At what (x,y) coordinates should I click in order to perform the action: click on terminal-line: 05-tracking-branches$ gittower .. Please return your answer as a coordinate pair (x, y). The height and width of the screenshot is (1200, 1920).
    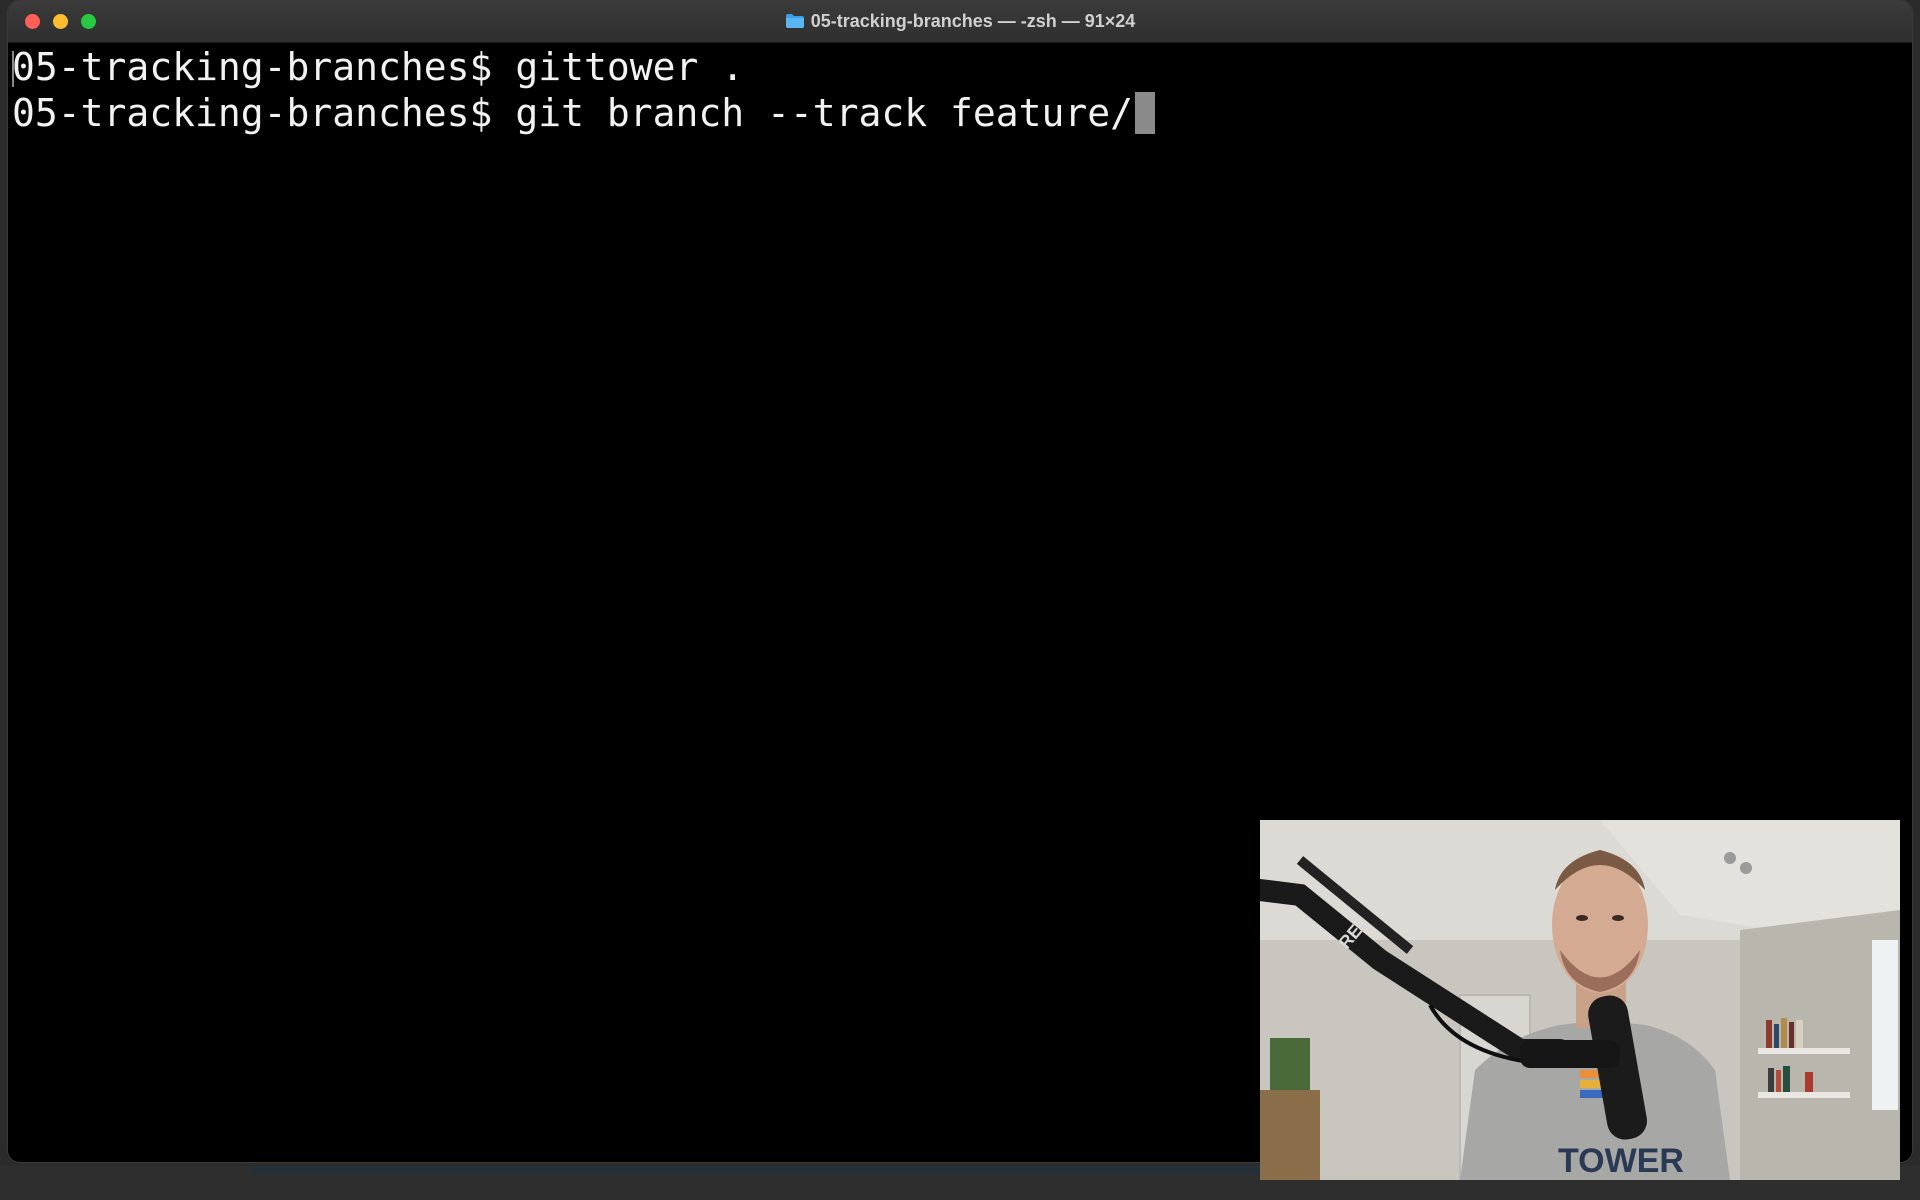
    Looking at the image, I should click on (378, 67).